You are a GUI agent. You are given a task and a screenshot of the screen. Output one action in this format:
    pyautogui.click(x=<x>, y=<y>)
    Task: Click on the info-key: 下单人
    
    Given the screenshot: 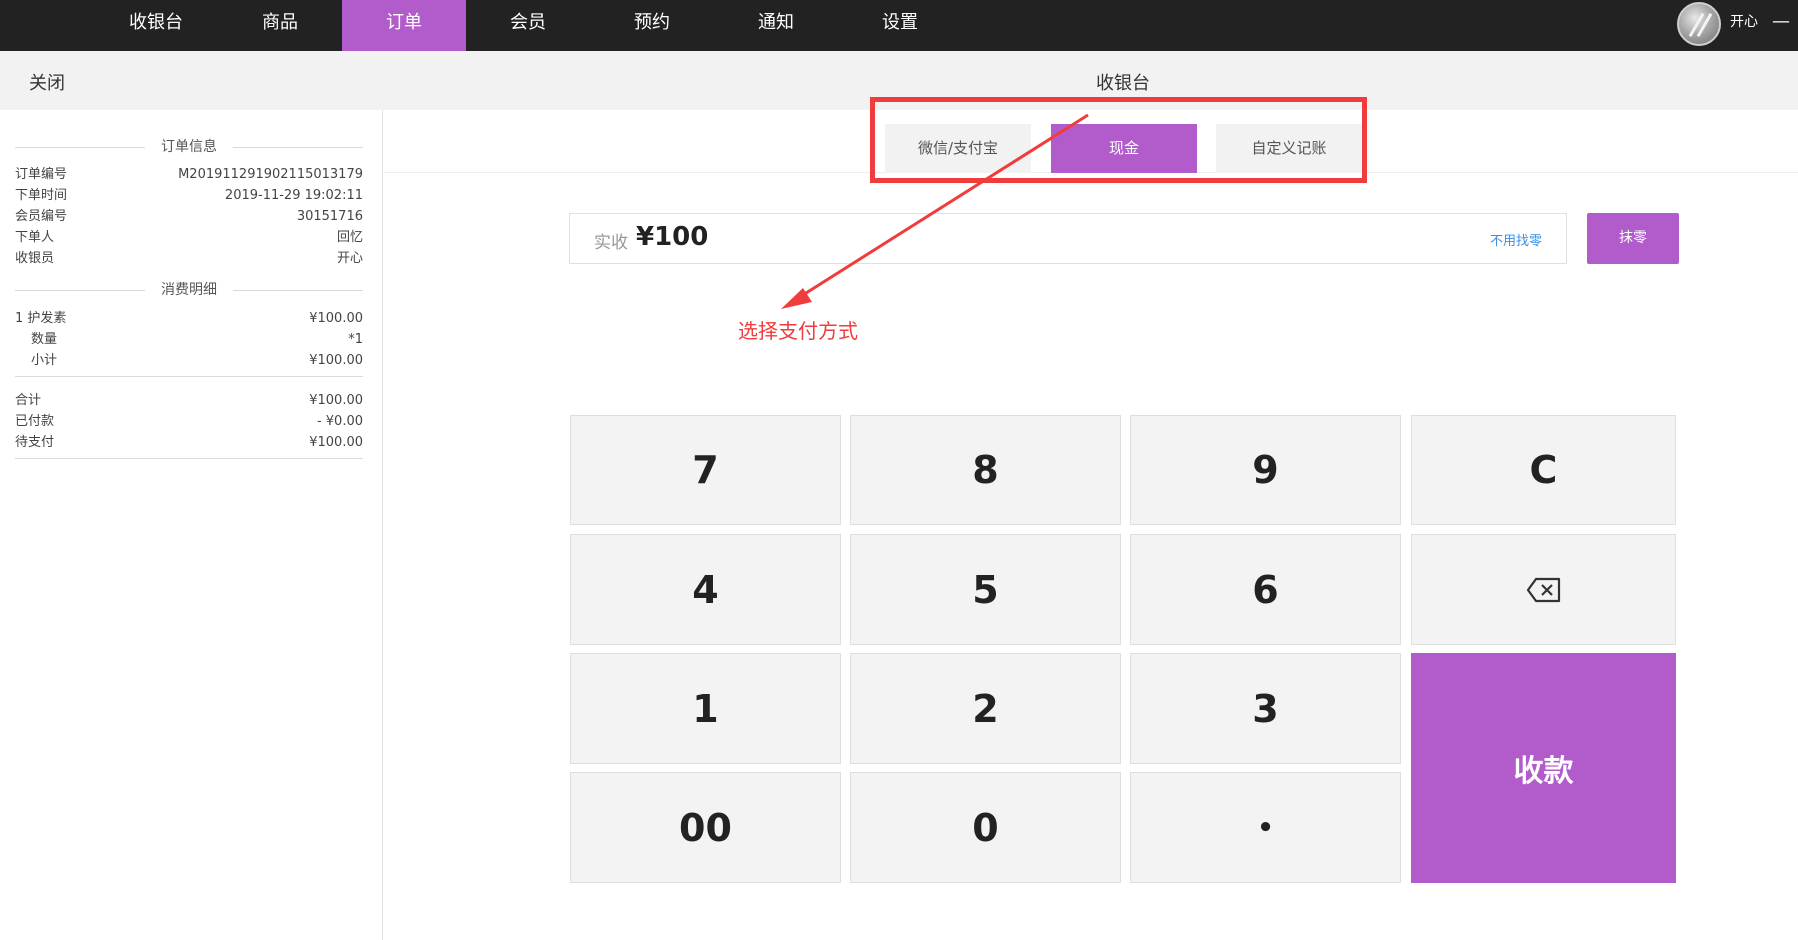 What is the action you would take?
    pyautogui.click(x=35, y=237)
    